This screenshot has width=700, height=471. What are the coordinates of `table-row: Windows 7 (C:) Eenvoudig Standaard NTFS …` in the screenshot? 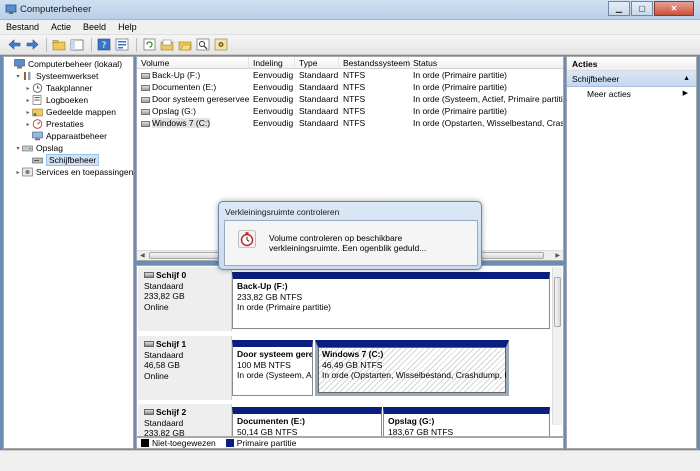 It's located at (350, 123).